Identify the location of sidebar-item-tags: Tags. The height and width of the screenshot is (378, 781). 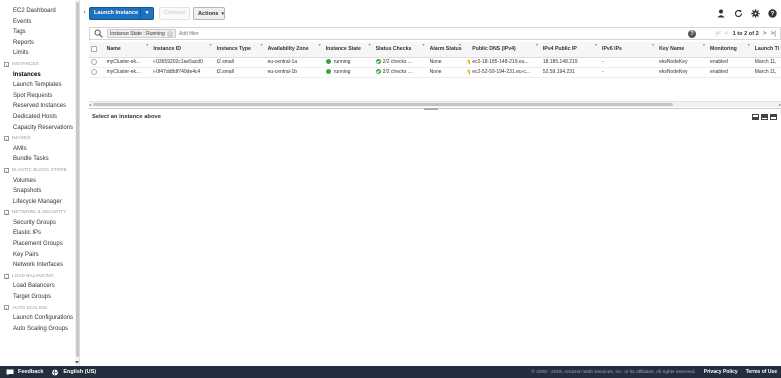
(46, 32).